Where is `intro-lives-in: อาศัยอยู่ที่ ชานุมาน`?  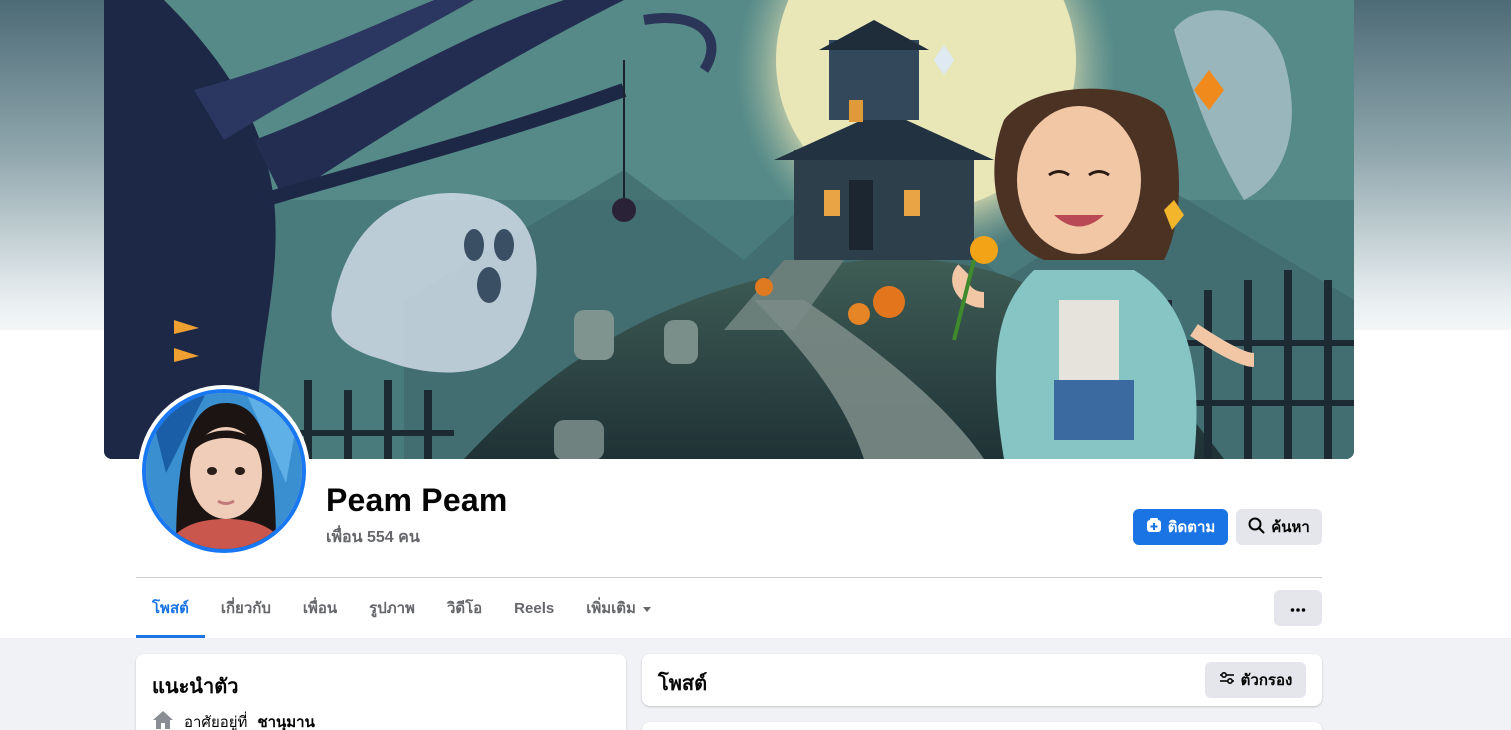
intro-lives-in: อาศัยอยู่ที่ ชานุมาน is located at coordinates (233, 720).